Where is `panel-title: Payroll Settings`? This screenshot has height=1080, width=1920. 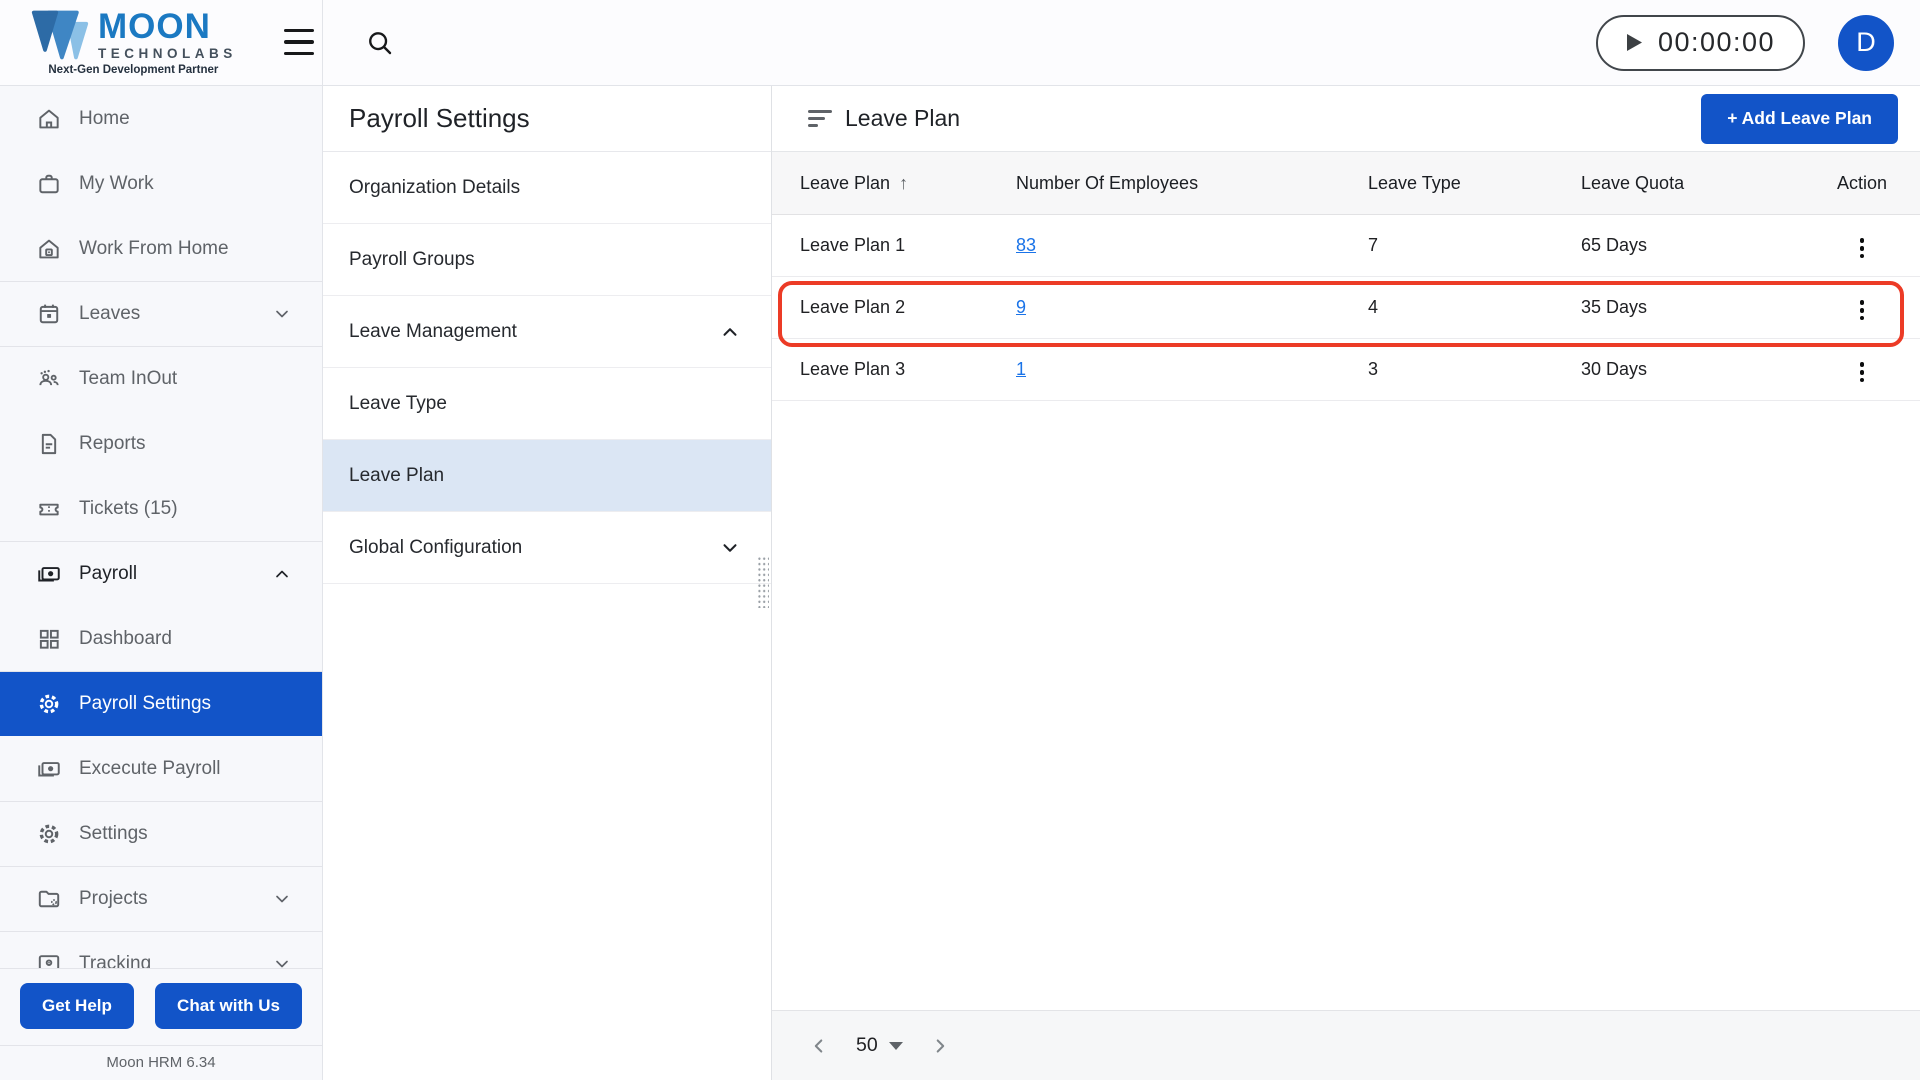 panel-title: Payroll Settings is located at coordinates (547, 119).